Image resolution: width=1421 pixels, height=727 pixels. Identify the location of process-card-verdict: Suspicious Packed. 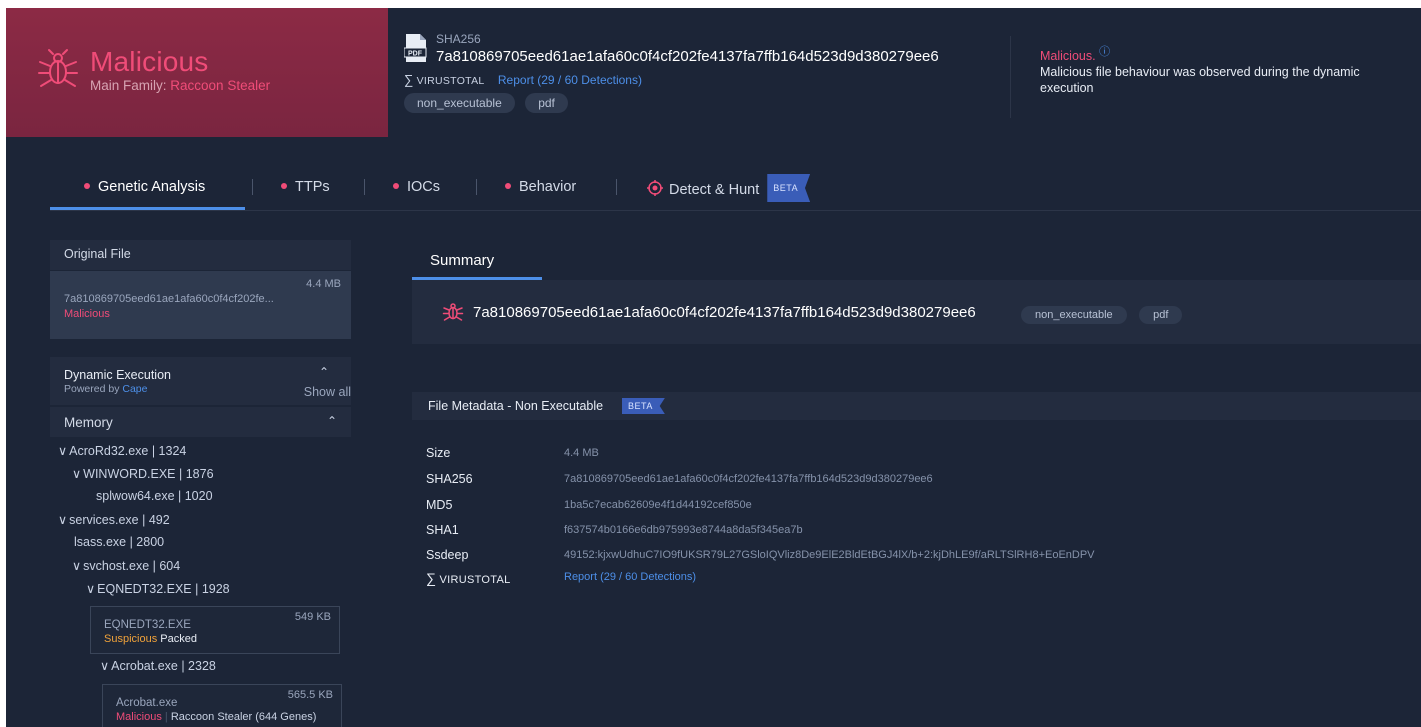
(150, 639).